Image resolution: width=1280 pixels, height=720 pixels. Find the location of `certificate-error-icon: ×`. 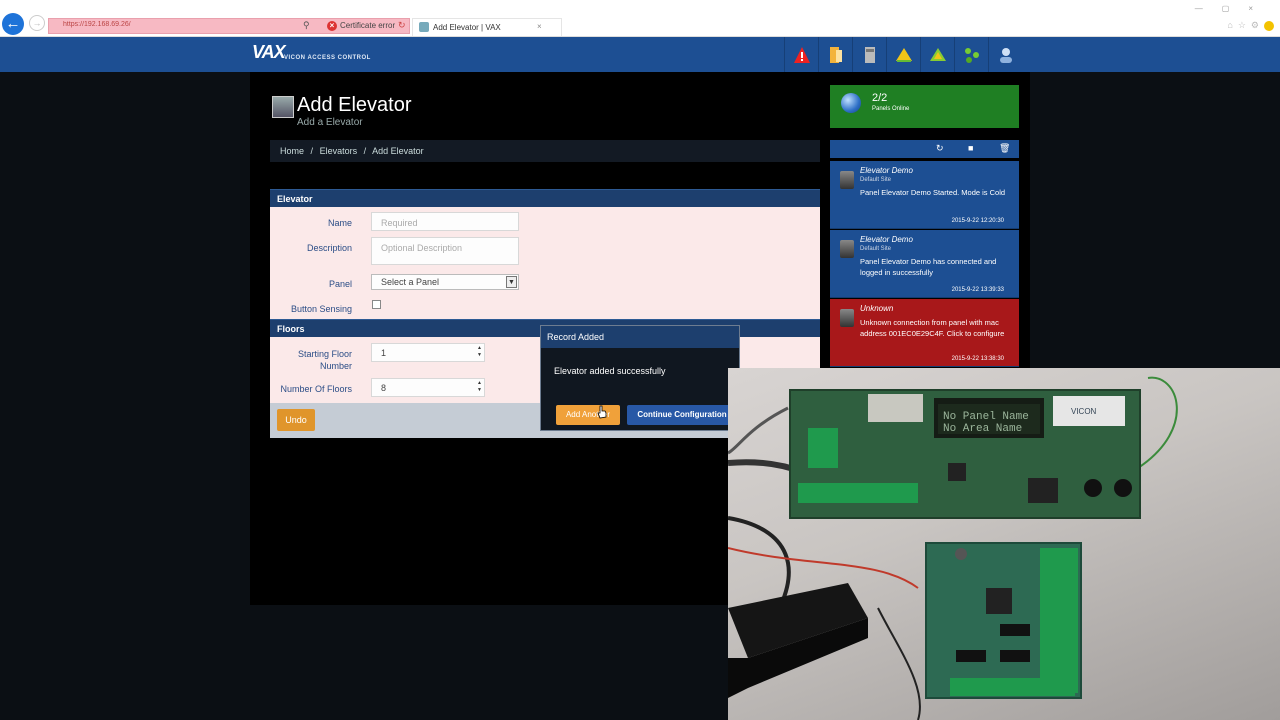

certificate-error-icon: × is located at coordinates (332, 26).